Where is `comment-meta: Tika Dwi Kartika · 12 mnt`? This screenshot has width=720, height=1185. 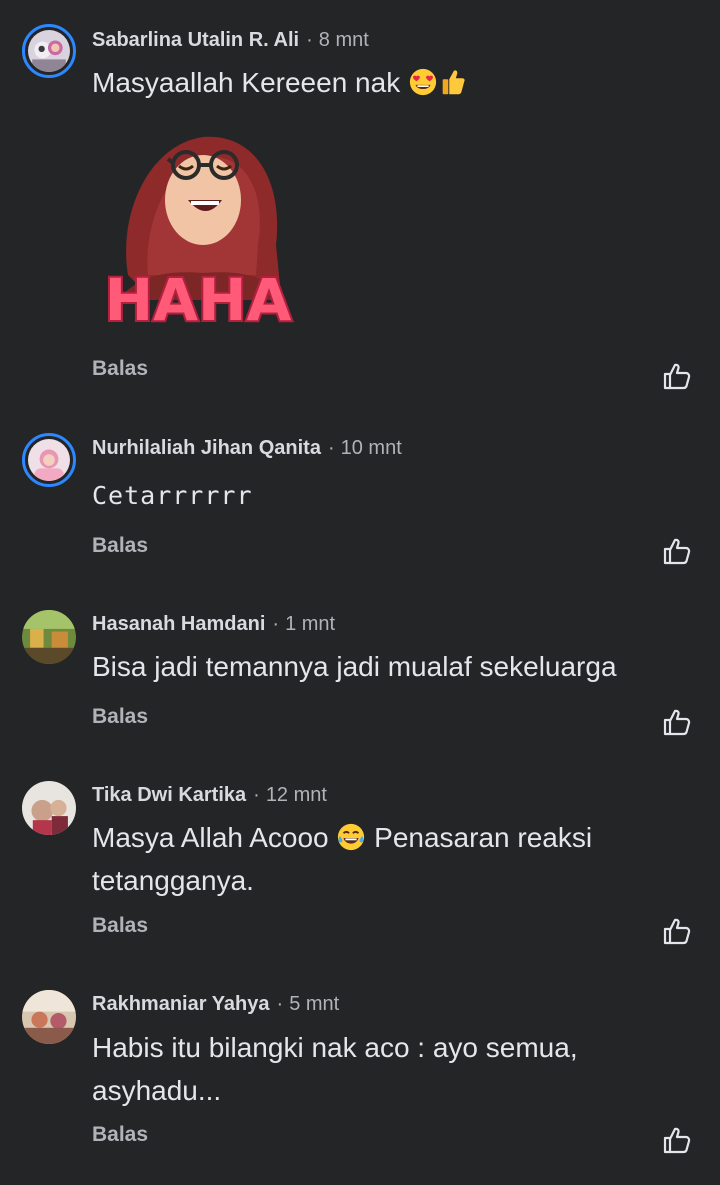 comment-meta: Tika Dwi Kartika · 12 mnt is located at coordinates (209, 795).